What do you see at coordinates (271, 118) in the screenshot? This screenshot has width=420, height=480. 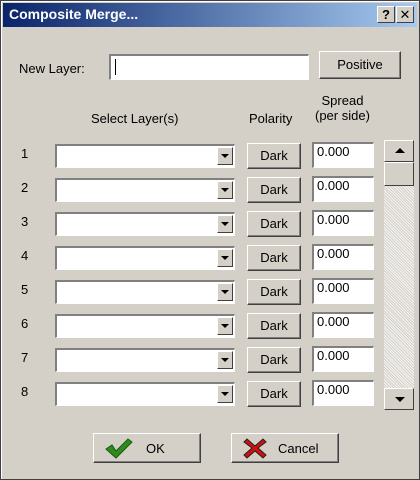 I see `polarity-header: Polarity` at bounding box center [271, 118].